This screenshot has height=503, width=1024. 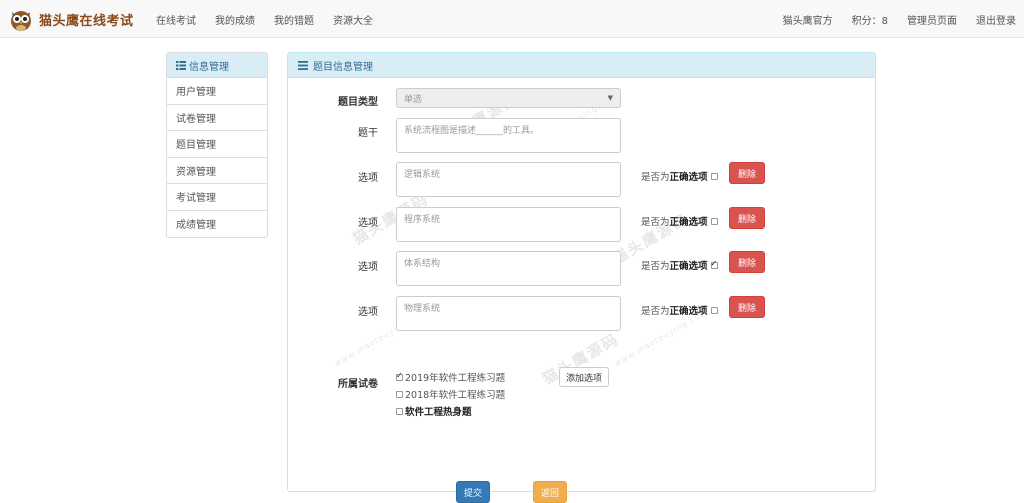 What do you see at coordinates (181, 65) in the screenshot?
I see `list-icon` at bounding box center [181, 65].